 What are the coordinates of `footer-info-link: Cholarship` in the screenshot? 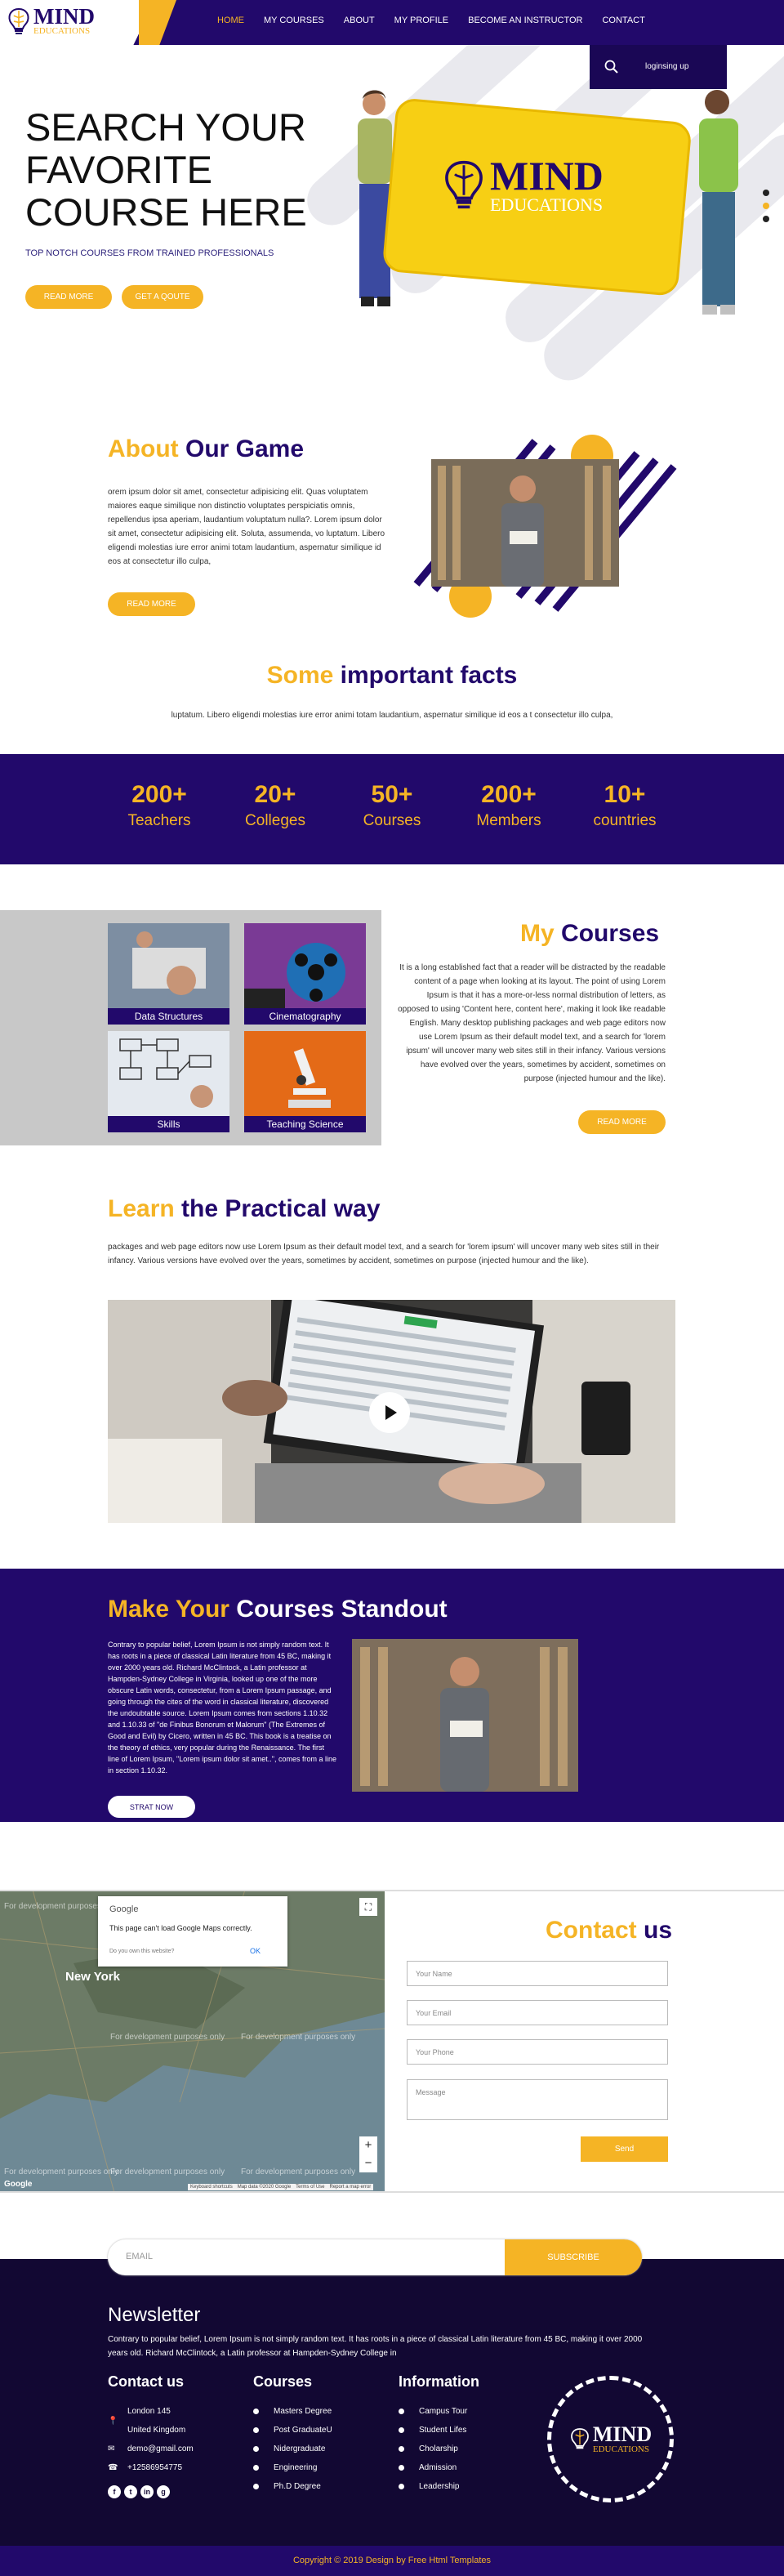 It's located at (464, 2449).